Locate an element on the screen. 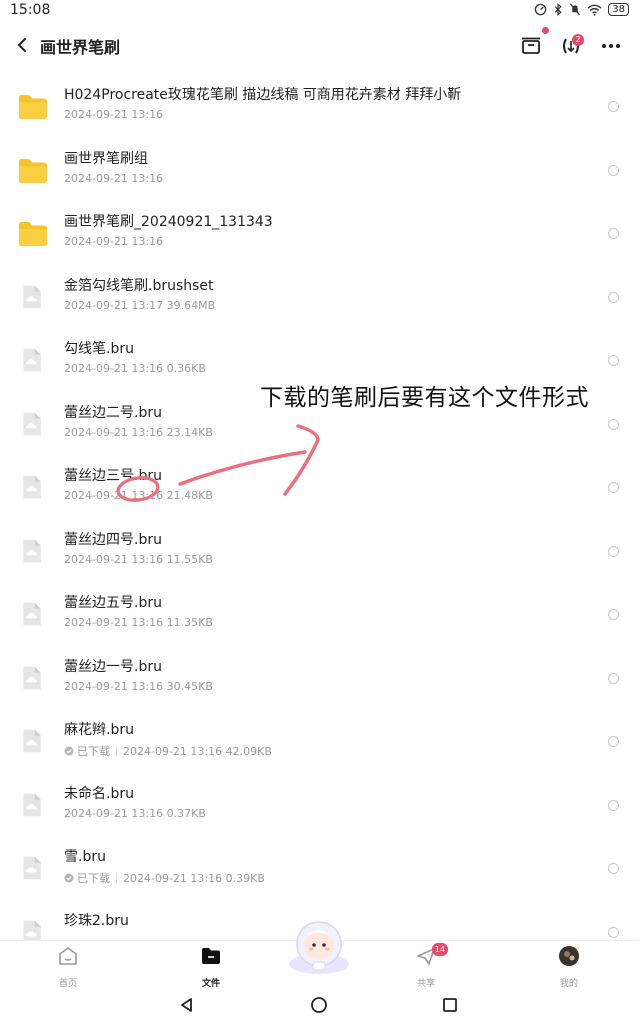  file-name: 雪.bru is located at coordinates (85, 857).